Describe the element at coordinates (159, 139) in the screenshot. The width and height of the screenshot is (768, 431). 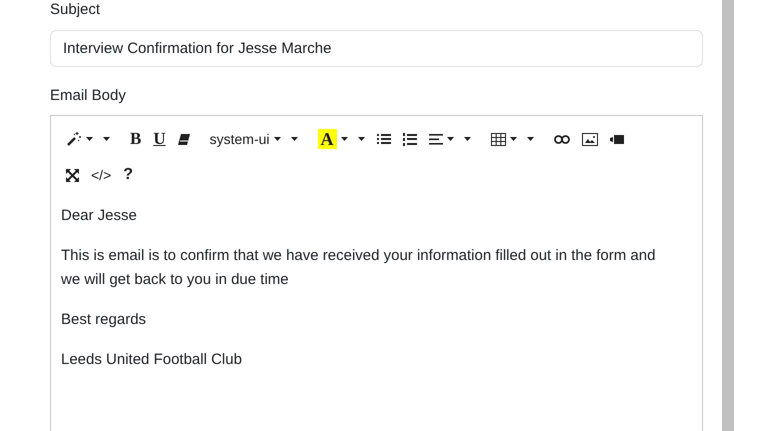
I see `underline-button: U` at that location.